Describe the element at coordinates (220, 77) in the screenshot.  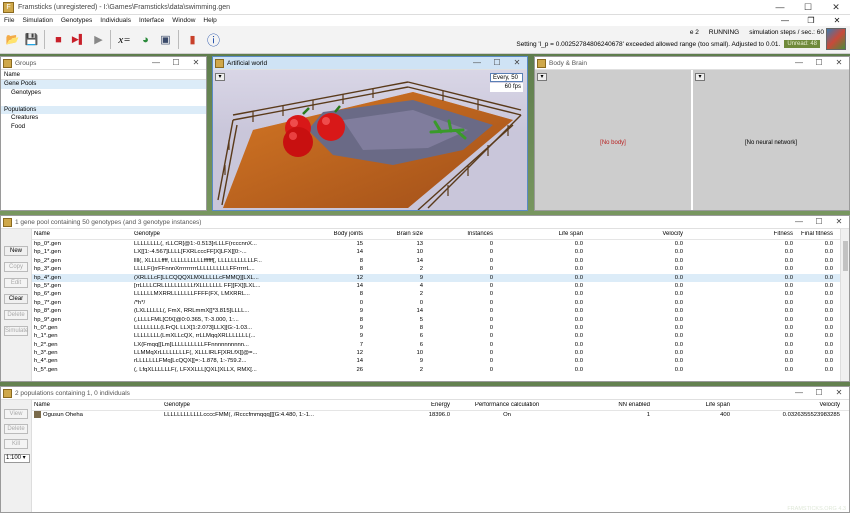
I see `world-menu-dropdown: ▾` at that location.